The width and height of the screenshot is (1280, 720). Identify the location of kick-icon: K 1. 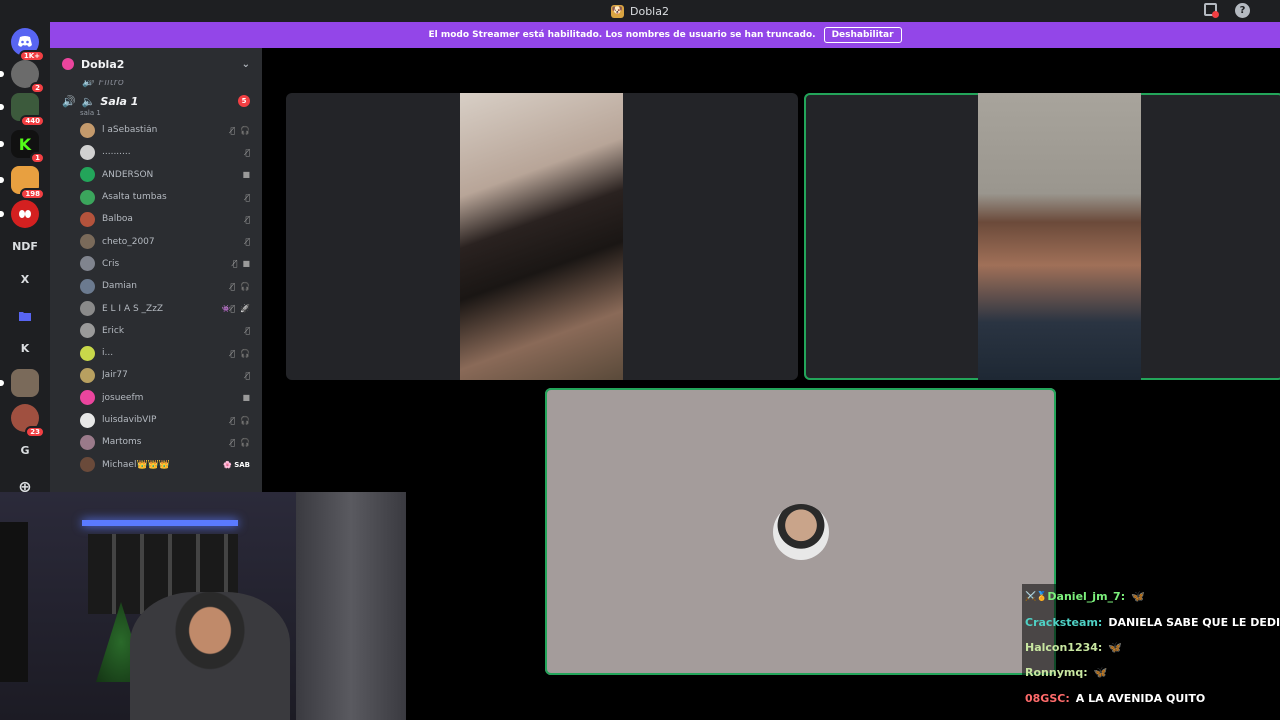
(22, 147).